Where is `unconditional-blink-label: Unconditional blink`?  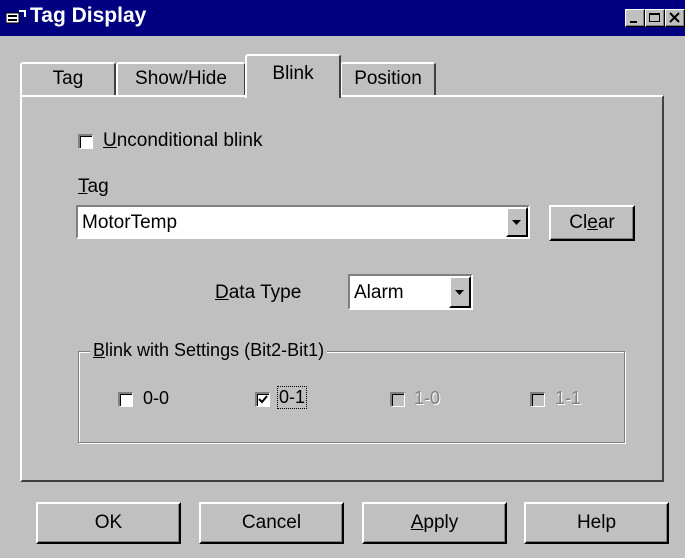 unconditional-blink-label: Unconditional blink is located at coordinates (183, 141).